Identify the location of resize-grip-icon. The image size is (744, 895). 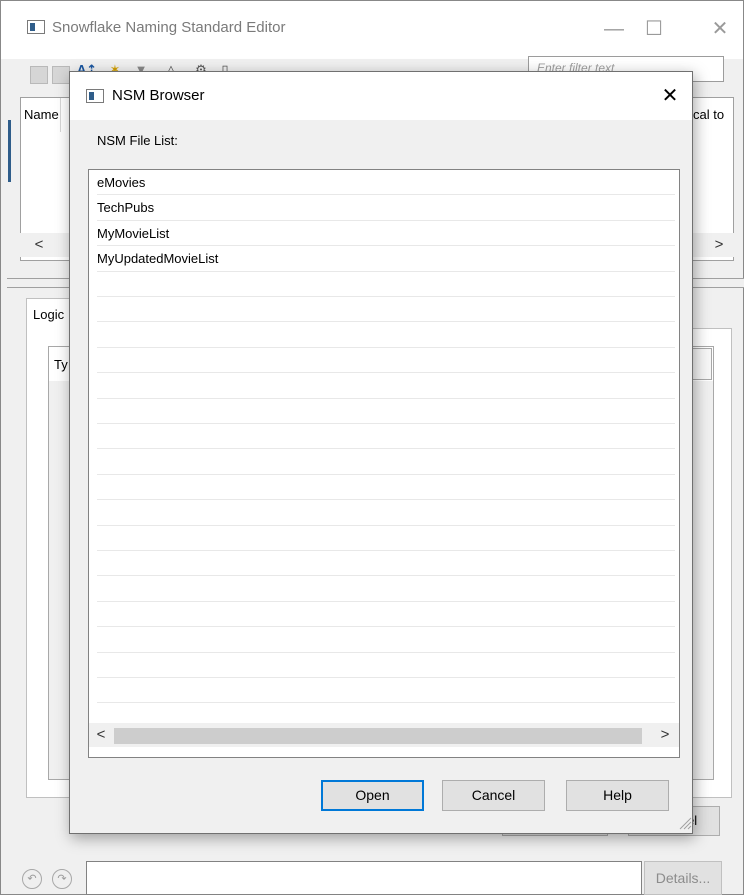
(684, 822).